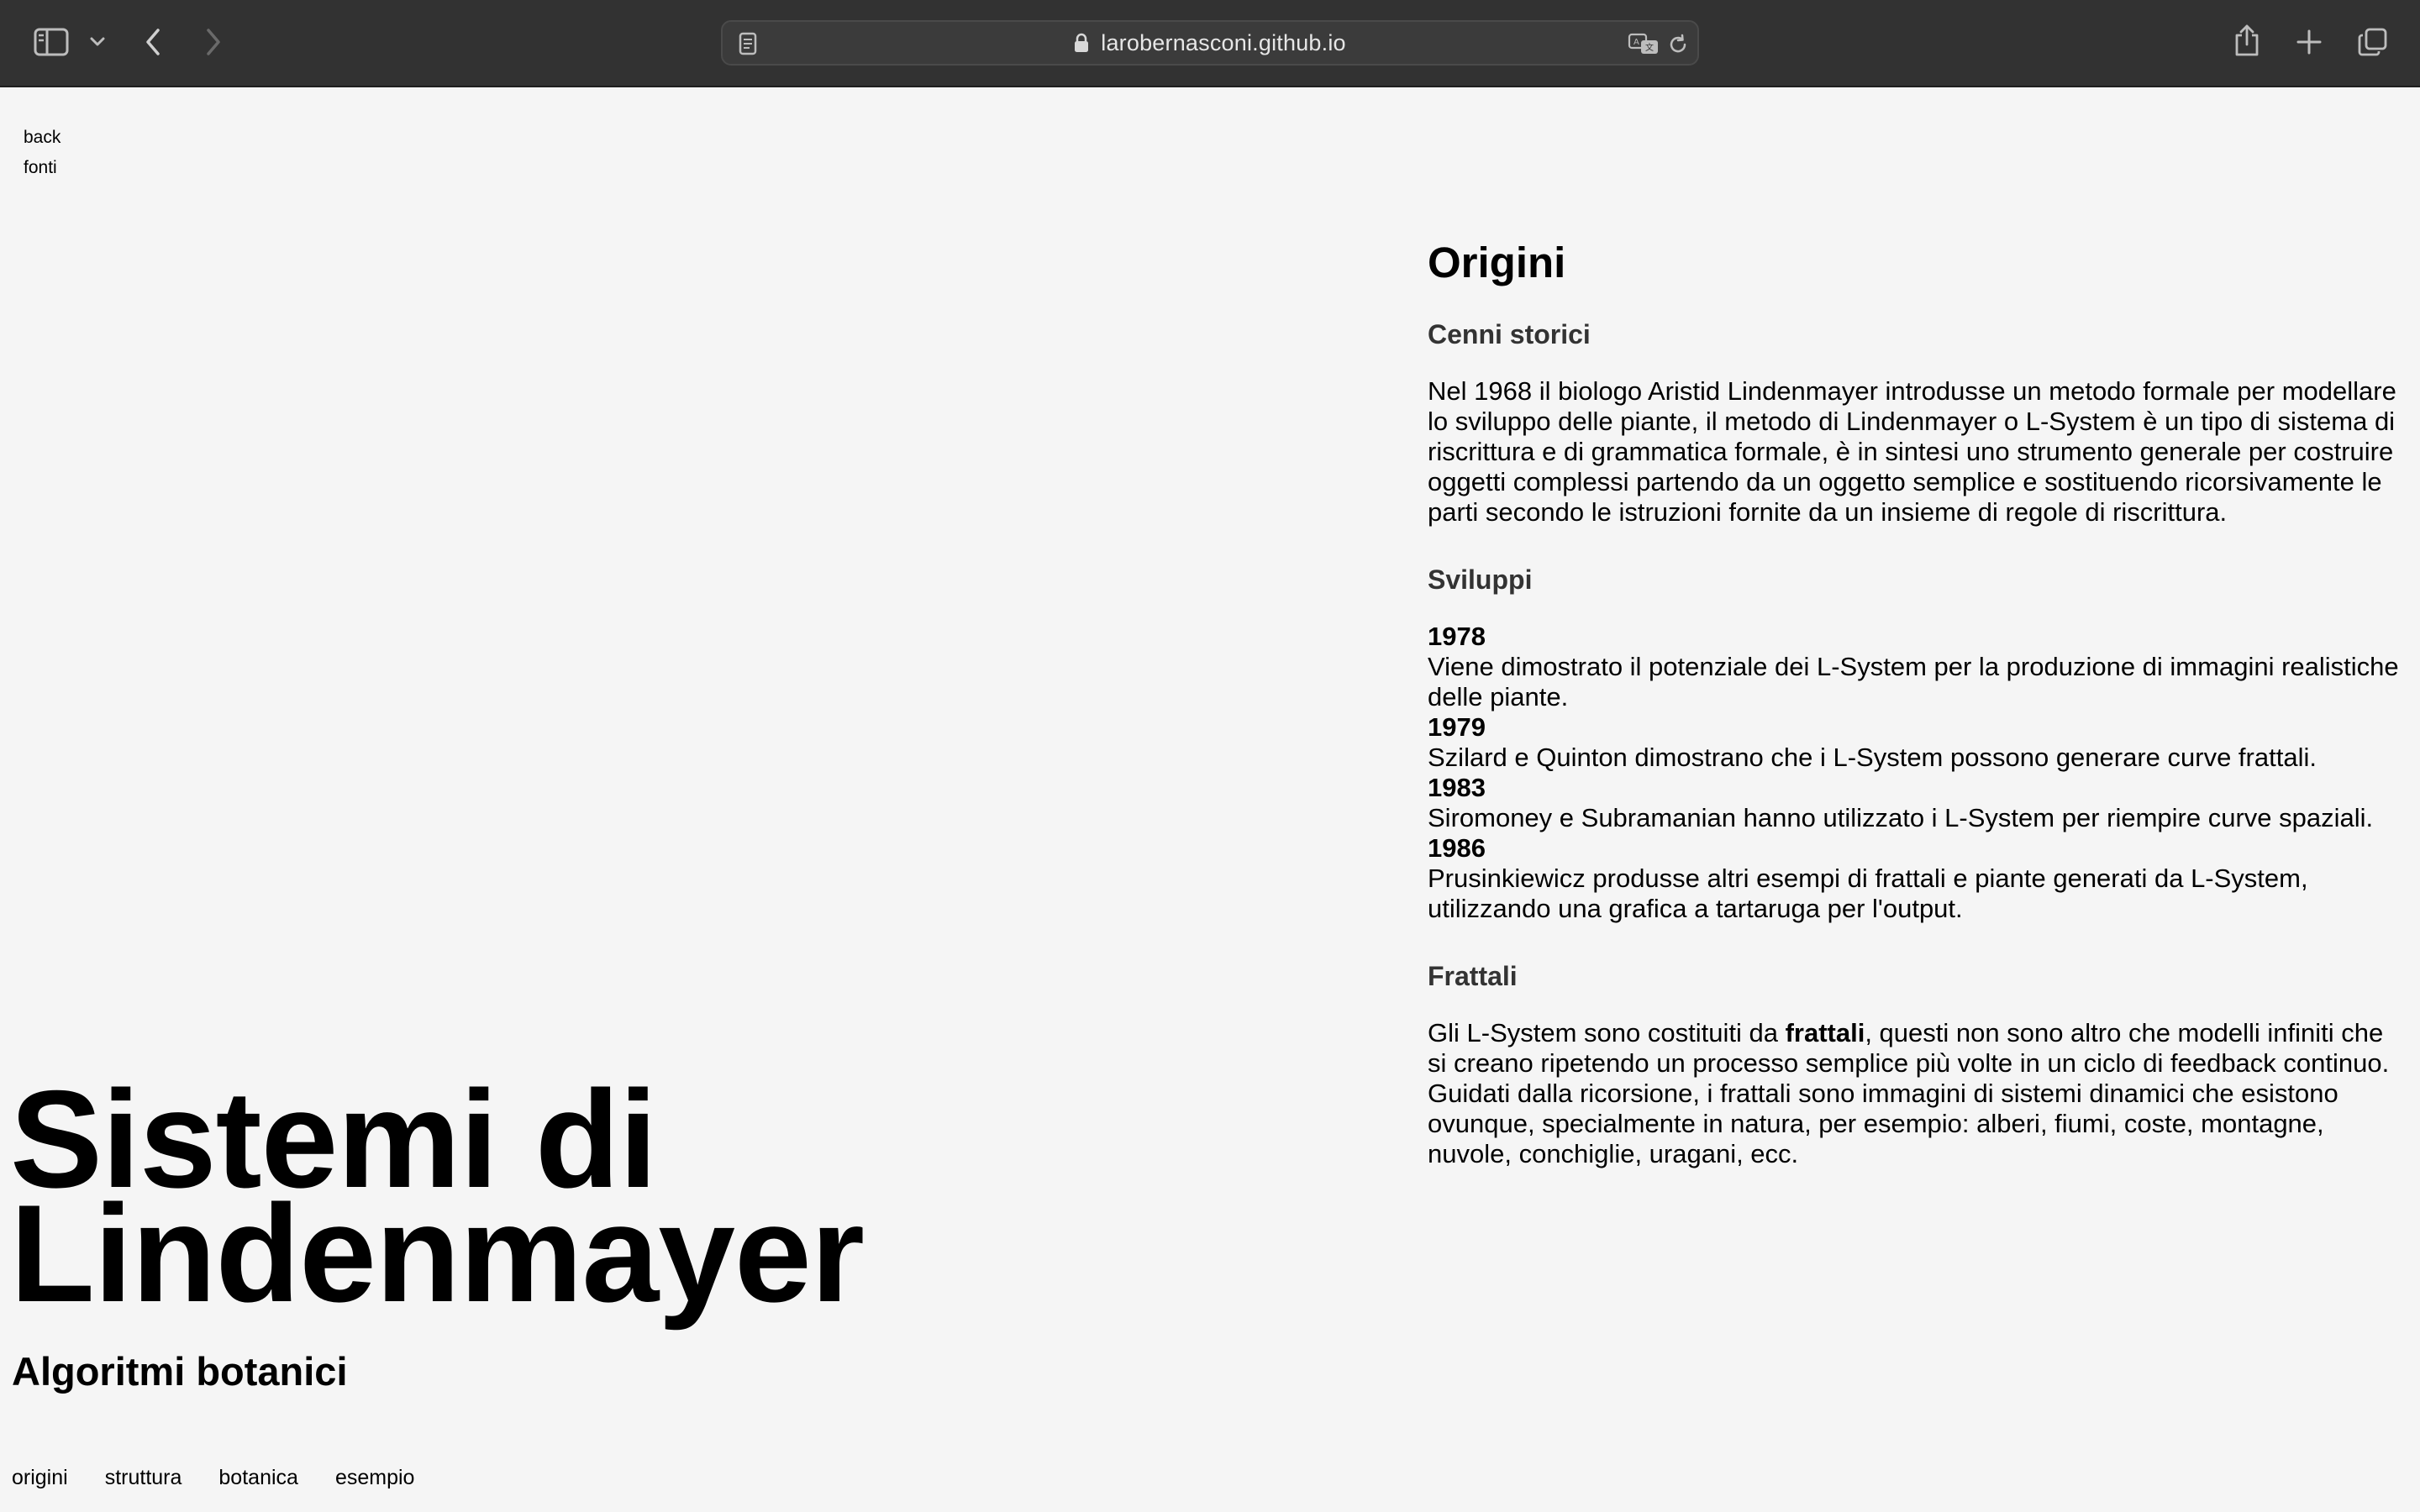 The height and width of the screenshot is (1512, 2420). What do you see at coordinates (214, 42) in the screenshot?
I see `forward-arrow-icon` at bounding box center [214, 42].